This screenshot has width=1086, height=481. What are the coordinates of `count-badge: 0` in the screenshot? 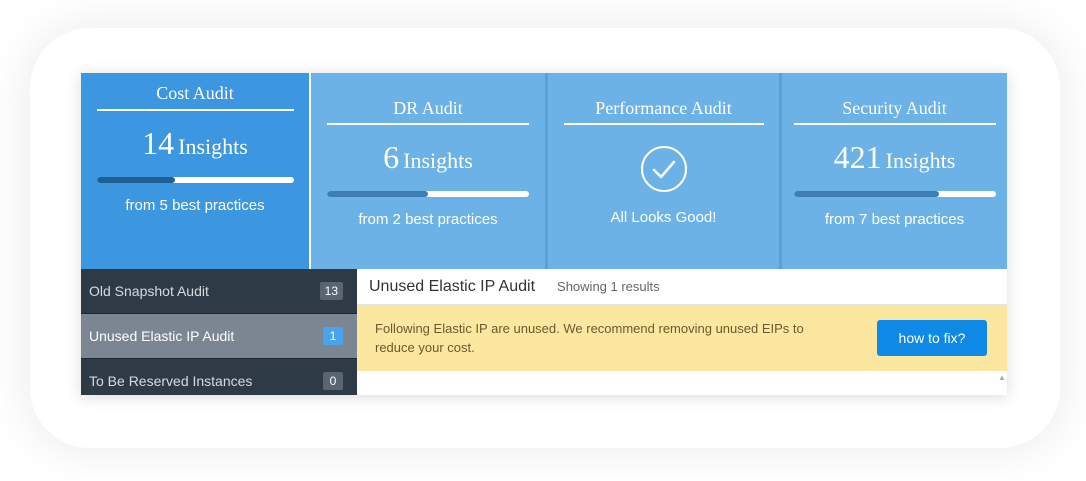 It's located at (333, 381).